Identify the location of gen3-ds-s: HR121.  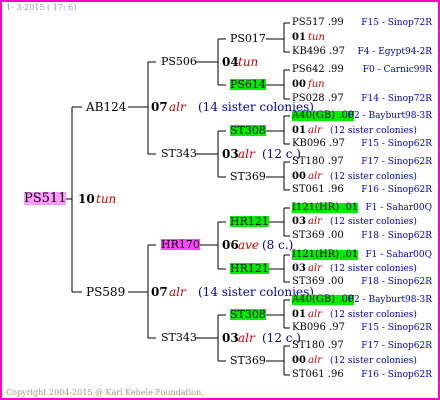
(249, 221).